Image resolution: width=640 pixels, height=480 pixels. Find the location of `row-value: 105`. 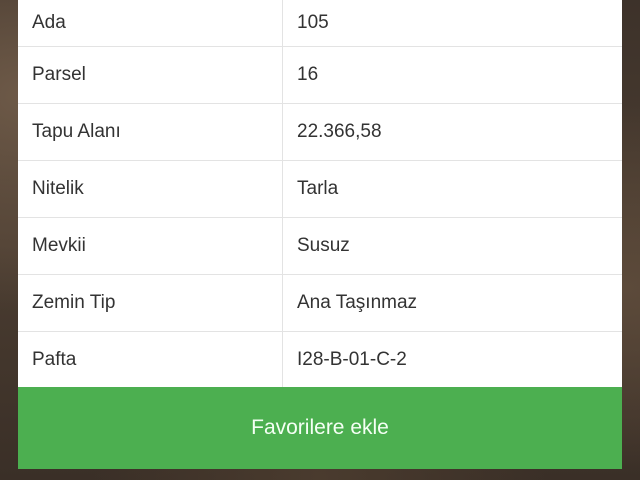

row-value: 105 is located at coordinates (452, 23).